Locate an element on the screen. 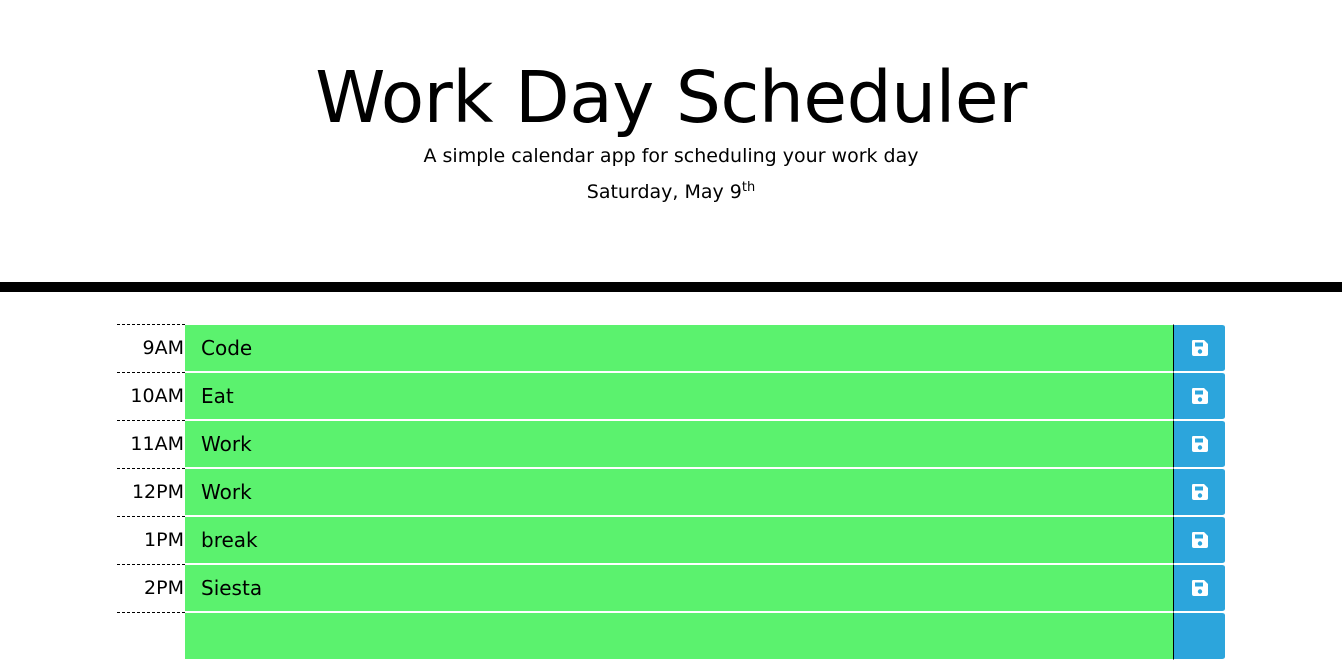 This screenshot has height=660, width=1342. timeblock-row: 10AM Eat is located at coordinates (671, 396).